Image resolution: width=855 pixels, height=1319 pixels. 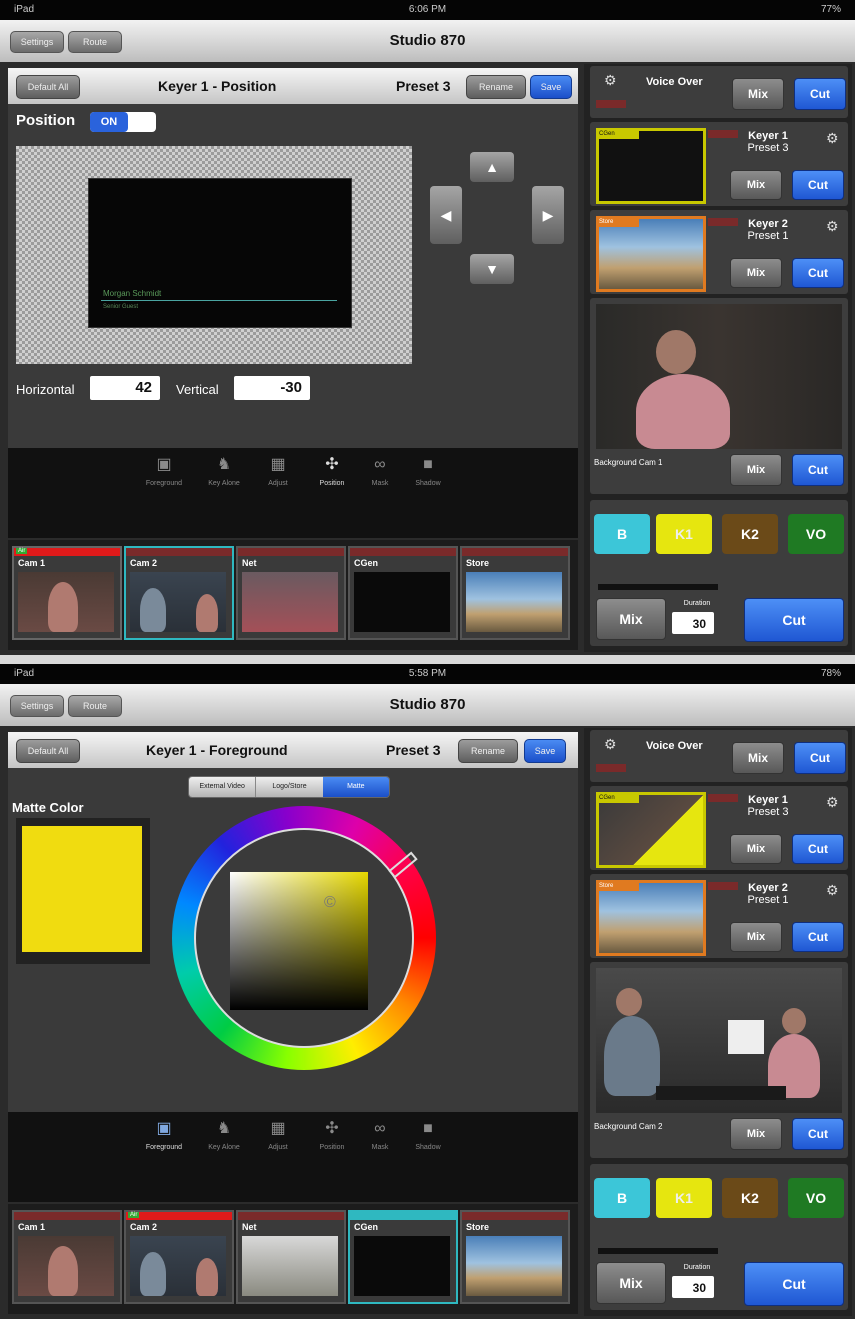 I want to click on color-picker-handle-icon: ©, so click(x=330, y=903).